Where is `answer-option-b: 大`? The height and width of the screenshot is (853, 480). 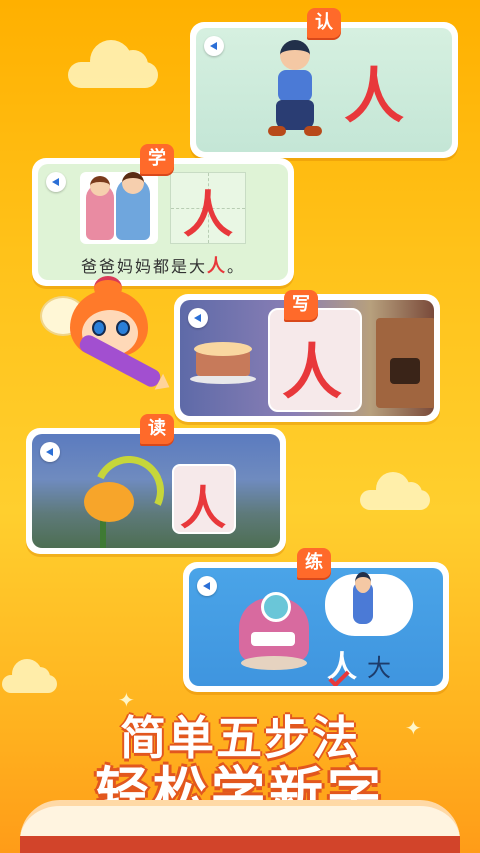
answer-option-b: 大 is located at coordinates (379, 665).